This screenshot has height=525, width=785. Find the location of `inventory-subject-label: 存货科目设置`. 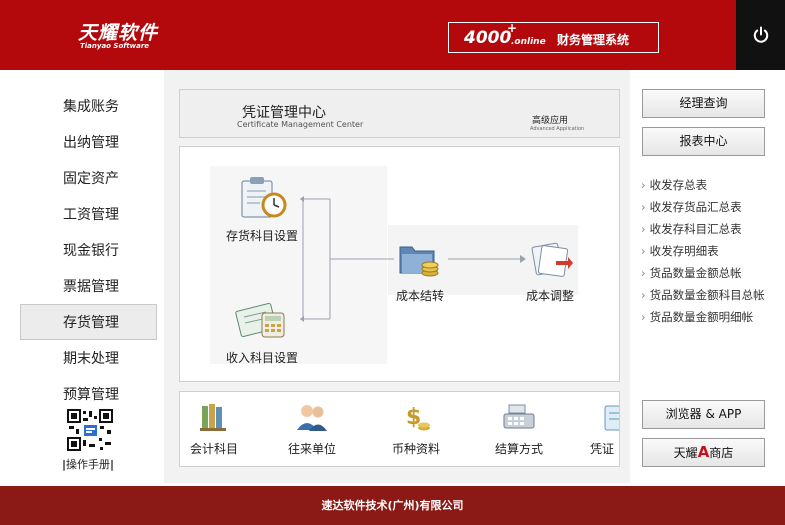

inventory-subject-label: 存货科目设置 is located at coordinates (261, 236).